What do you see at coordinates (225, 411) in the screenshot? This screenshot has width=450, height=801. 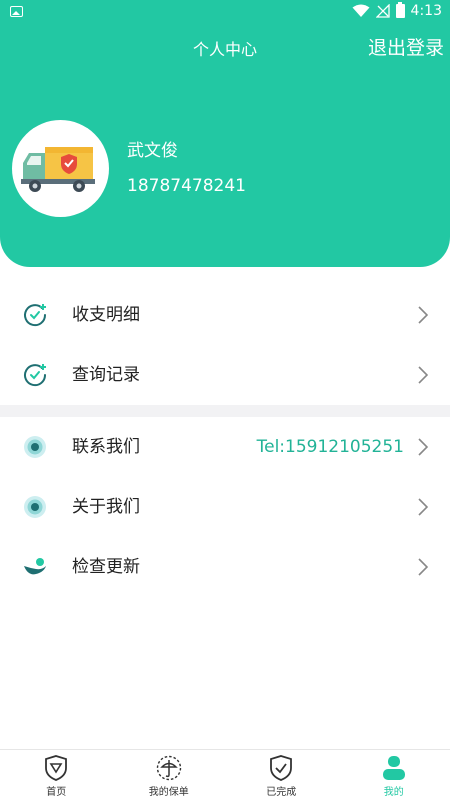 I see `section-divider` at bounding box center [225, 411].